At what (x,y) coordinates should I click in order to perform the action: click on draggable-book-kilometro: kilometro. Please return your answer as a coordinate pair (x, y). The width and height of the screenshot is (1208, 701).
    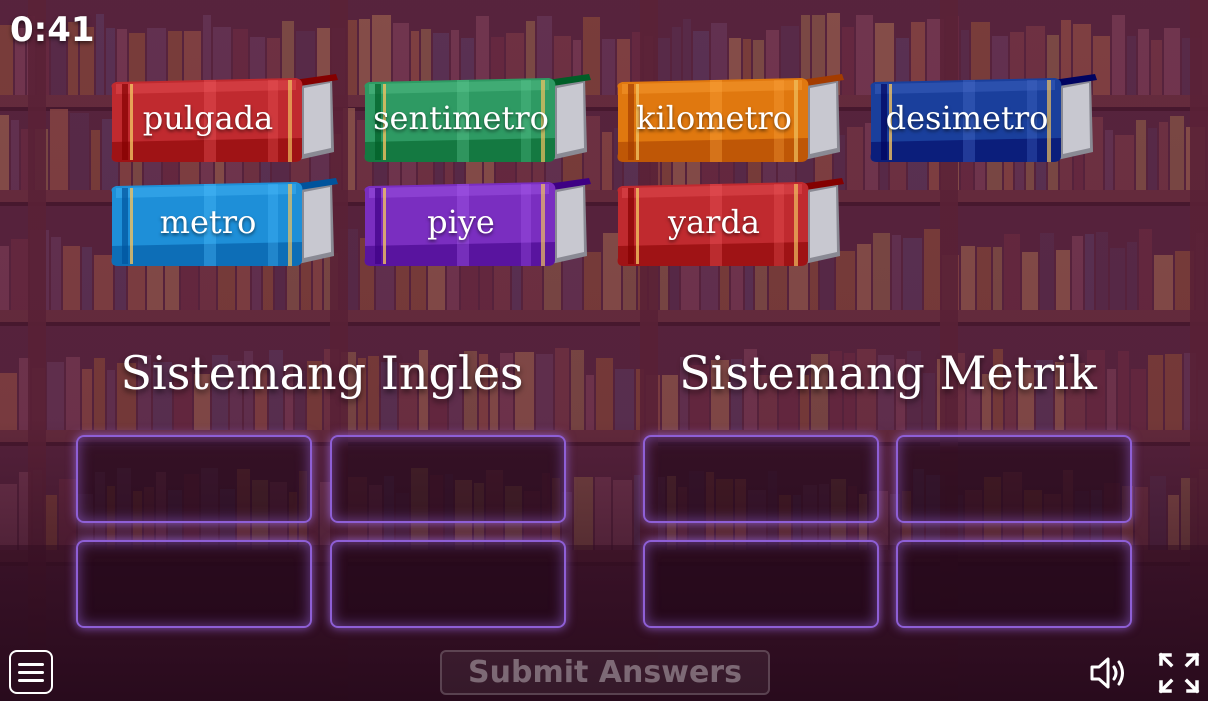
    Looking at the image, I should click on (730, 118).